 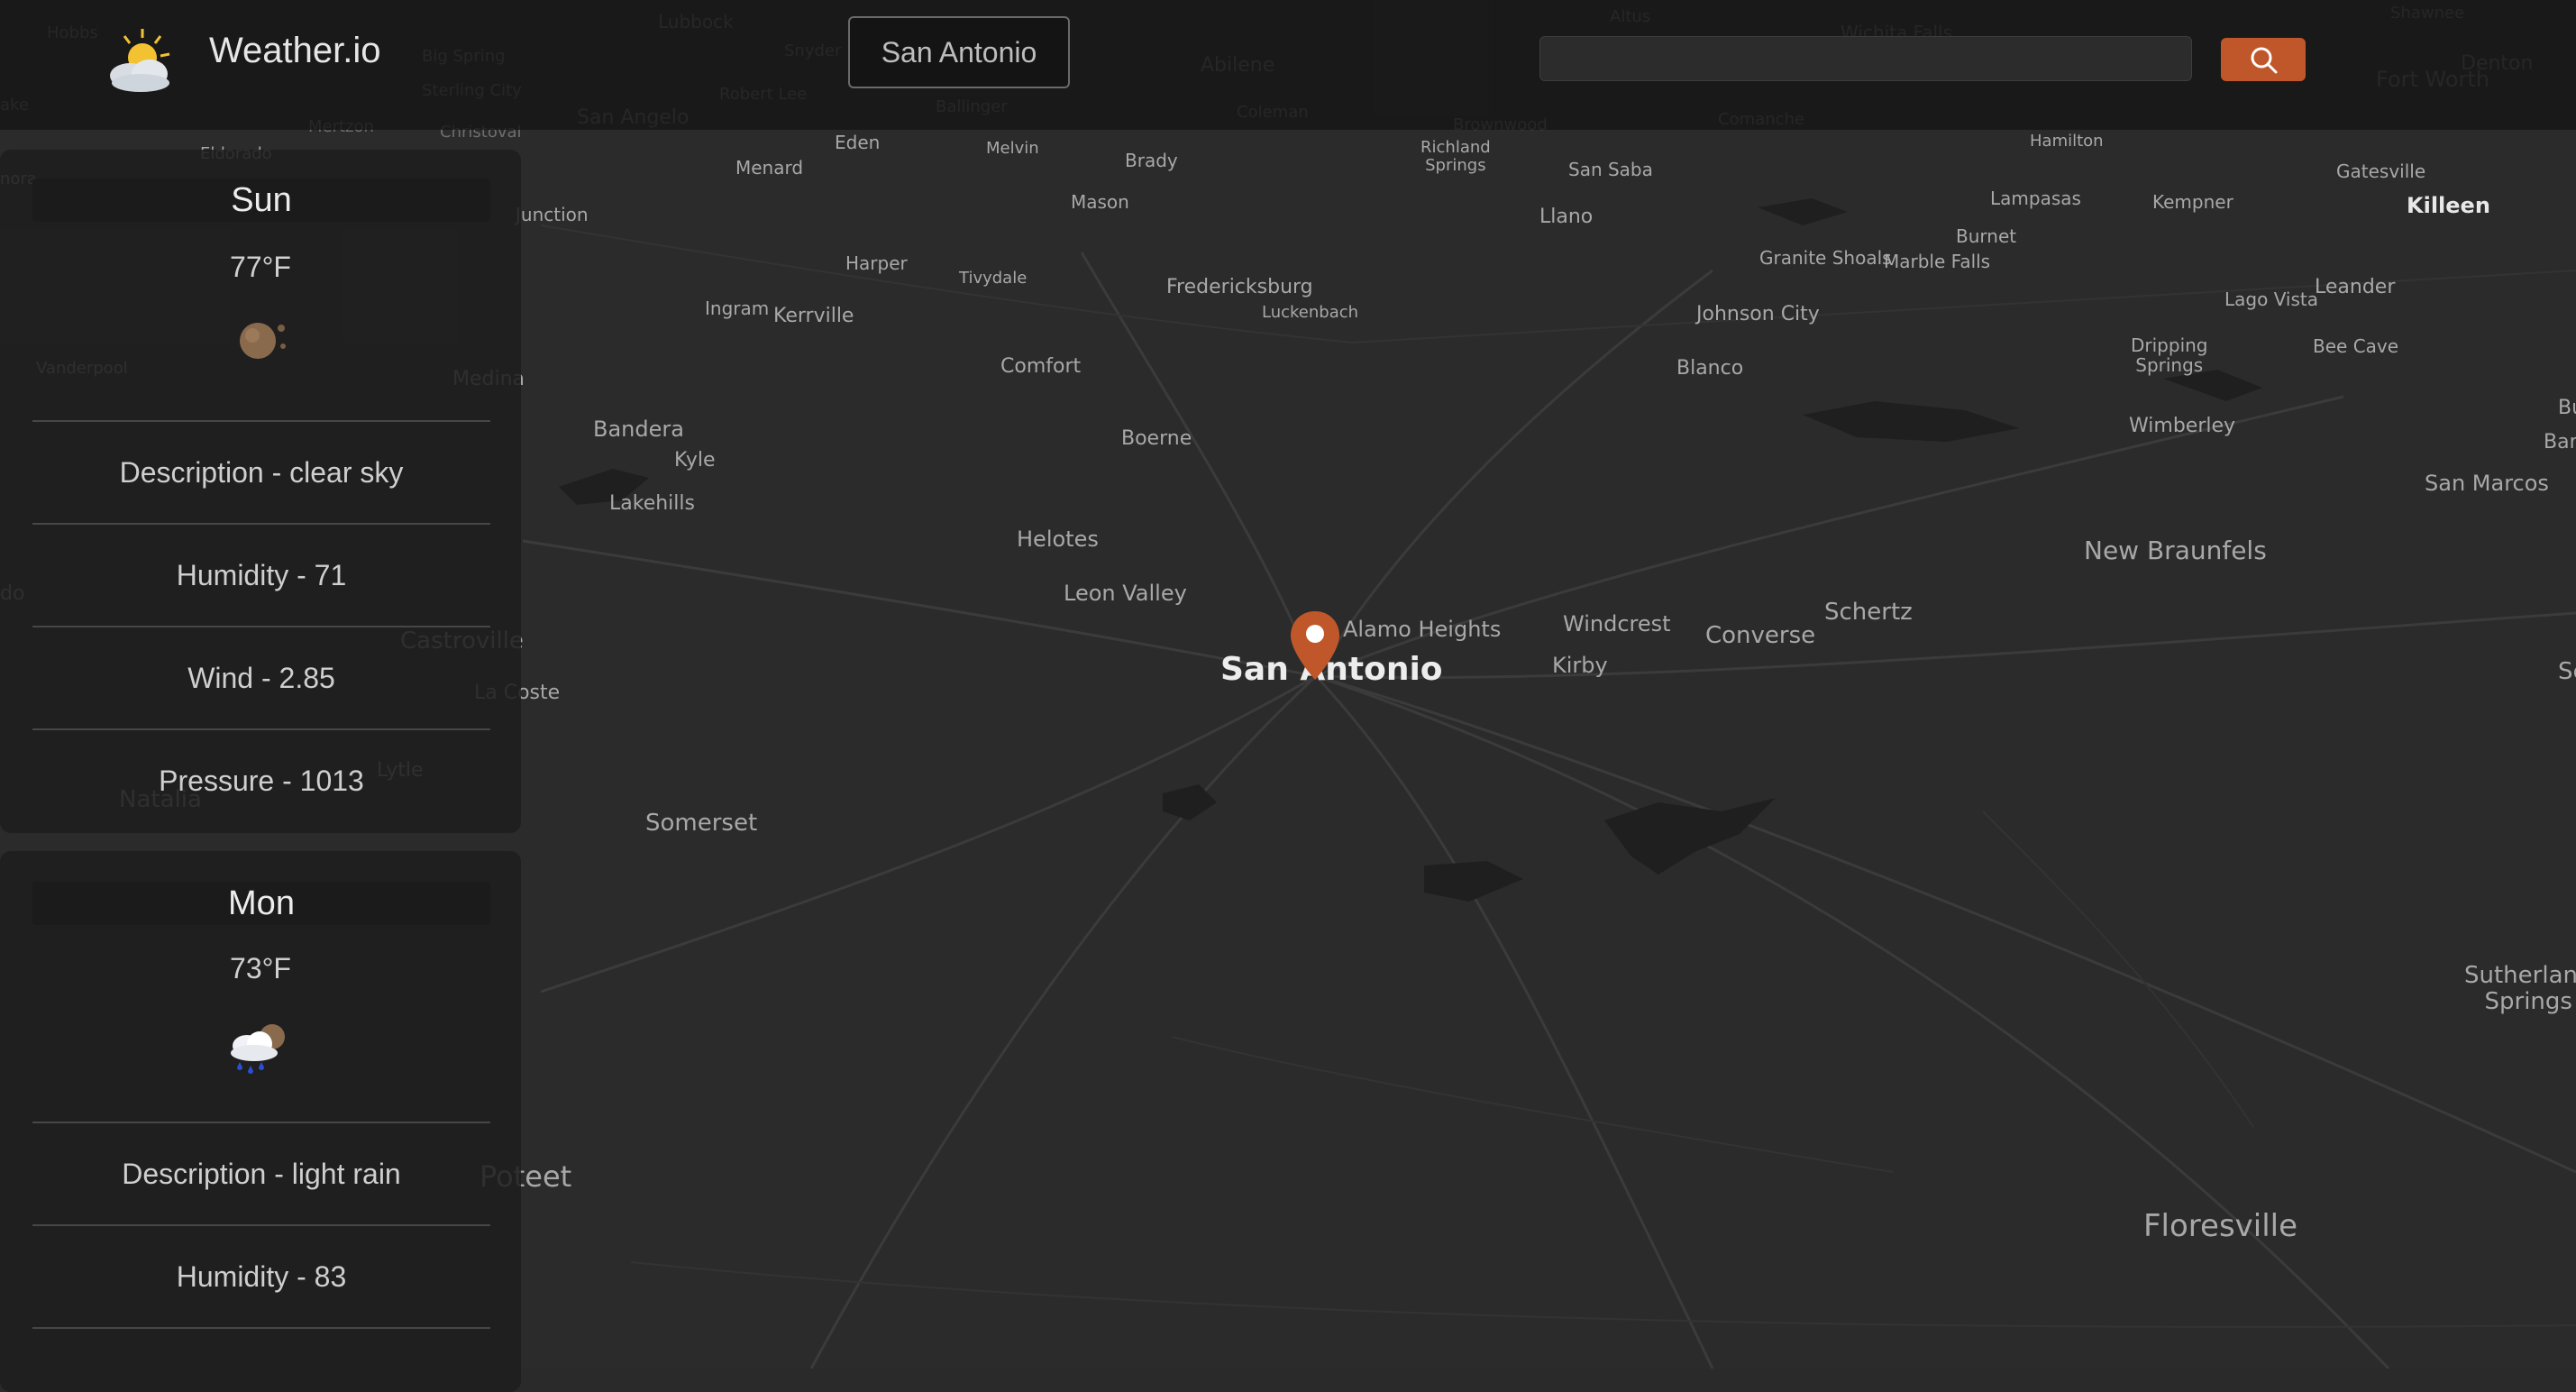 What do you see at coordinates (1937, 261) in the screenshot?
I see `map-label: Marble Falls` at bounding box center [1937, 261].